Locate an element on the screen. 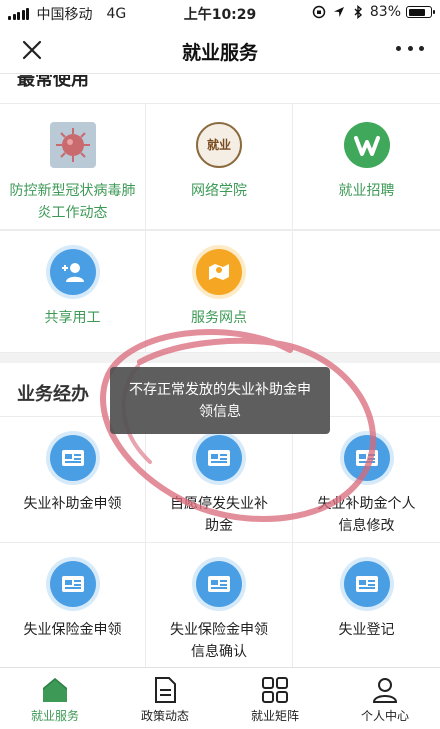 The width and height of the screenshot is (440, 729). grid-item-insurance-confirm: 失业保险金申领信息确认 is located at coordinates (219, 605).